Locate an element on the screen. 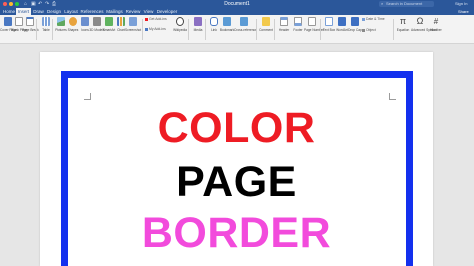  search-placeholder: Search in Document is located at coordinates (404, 3).